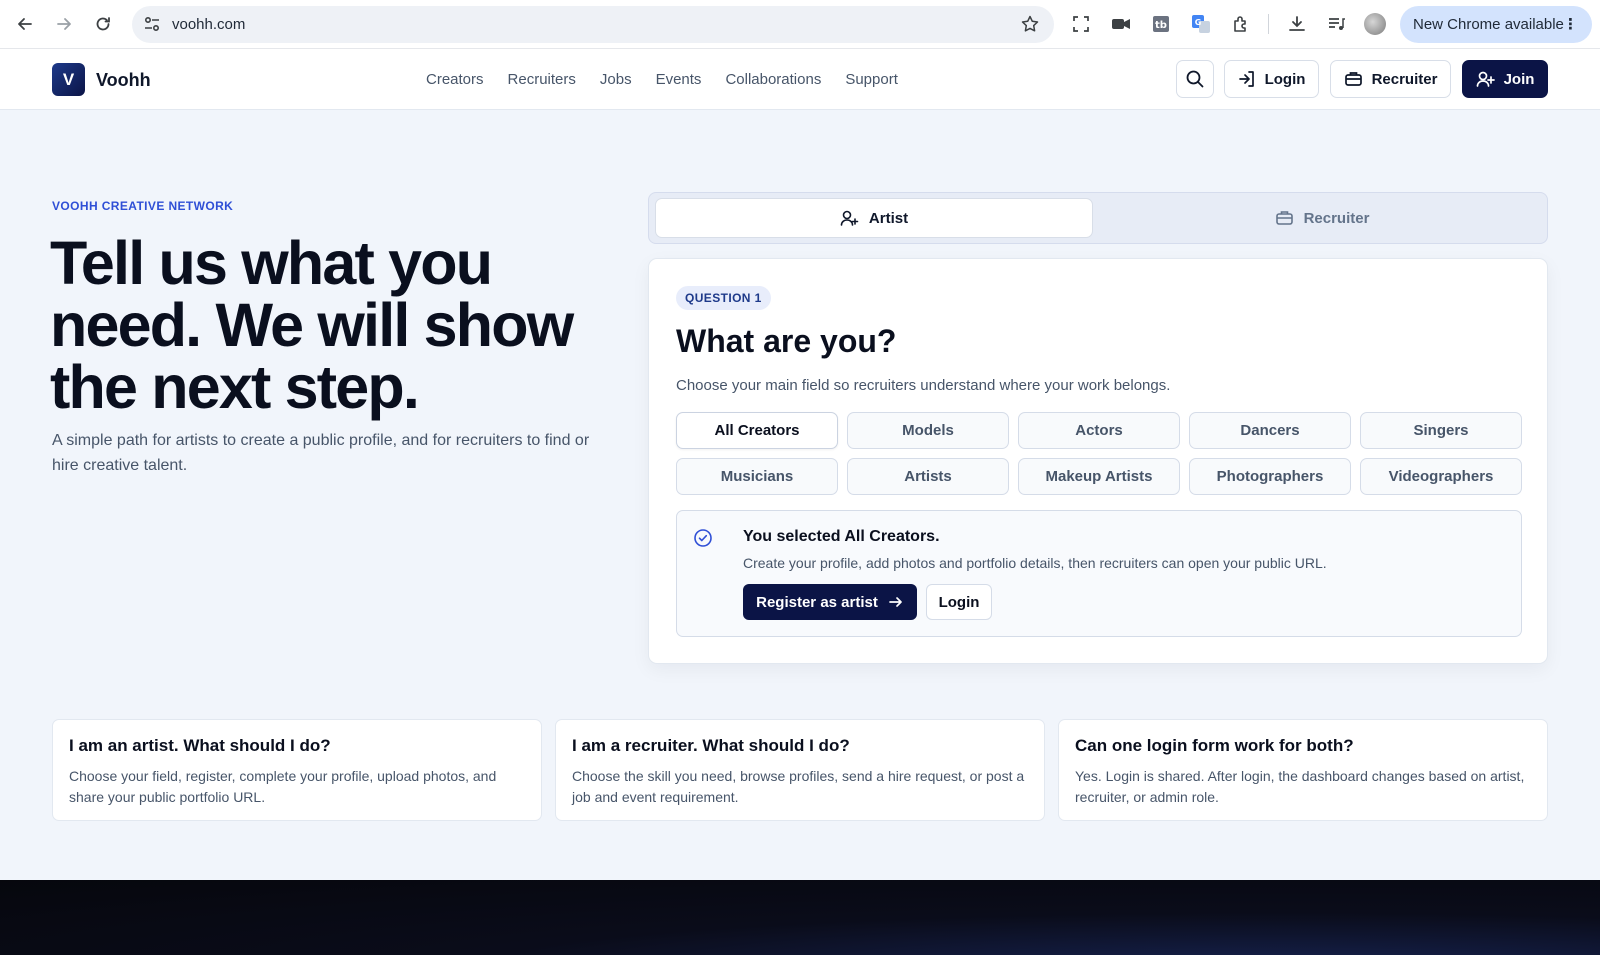  I want to click on extensions-puzzle-icon, so click(1241, 24).